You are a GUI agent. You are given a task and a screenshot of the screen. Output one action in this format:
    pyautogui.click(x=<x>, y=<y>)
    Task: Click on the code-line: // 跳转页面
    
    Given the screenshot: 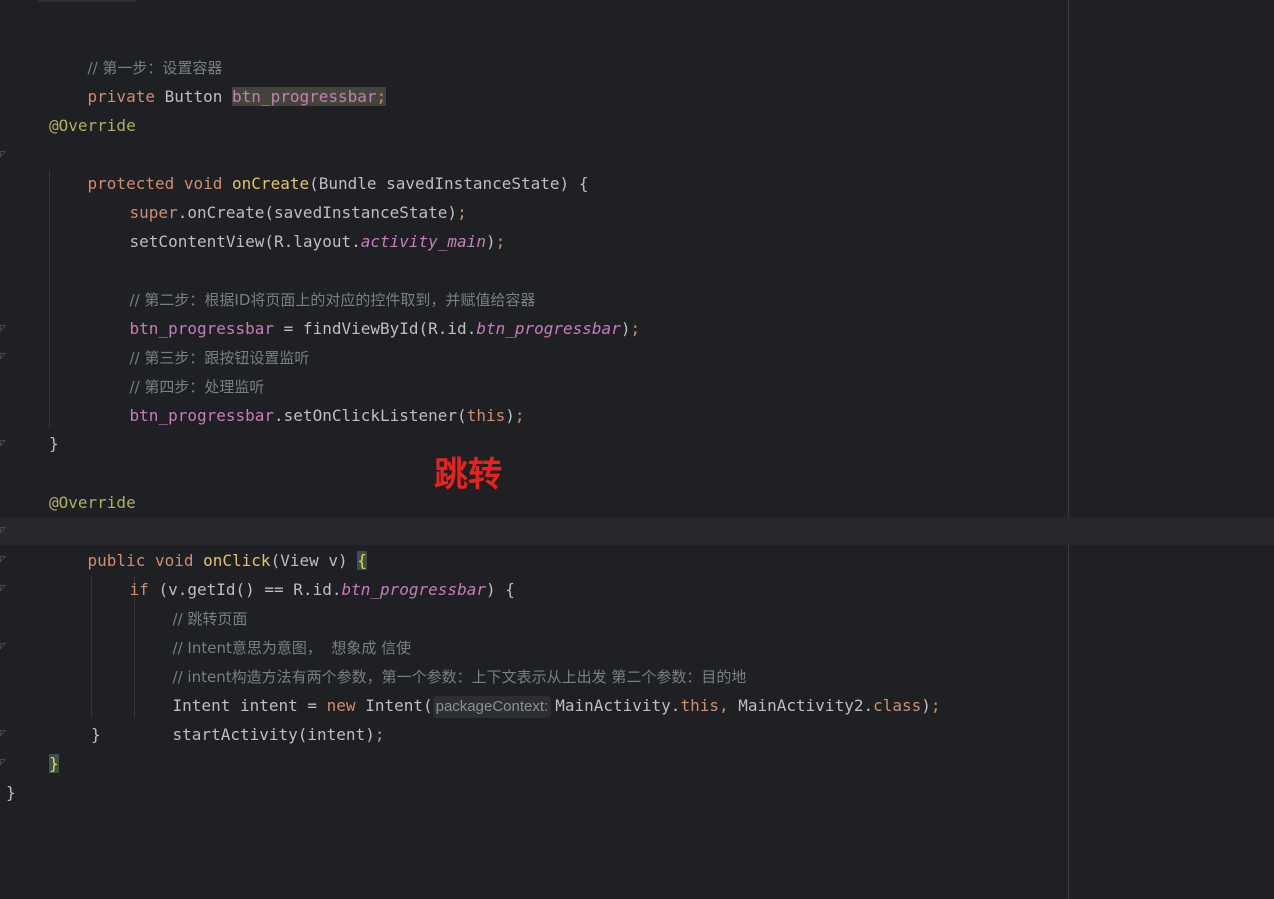 What is the action you would take?
    pyautogui.click(x=191, y=601)
    